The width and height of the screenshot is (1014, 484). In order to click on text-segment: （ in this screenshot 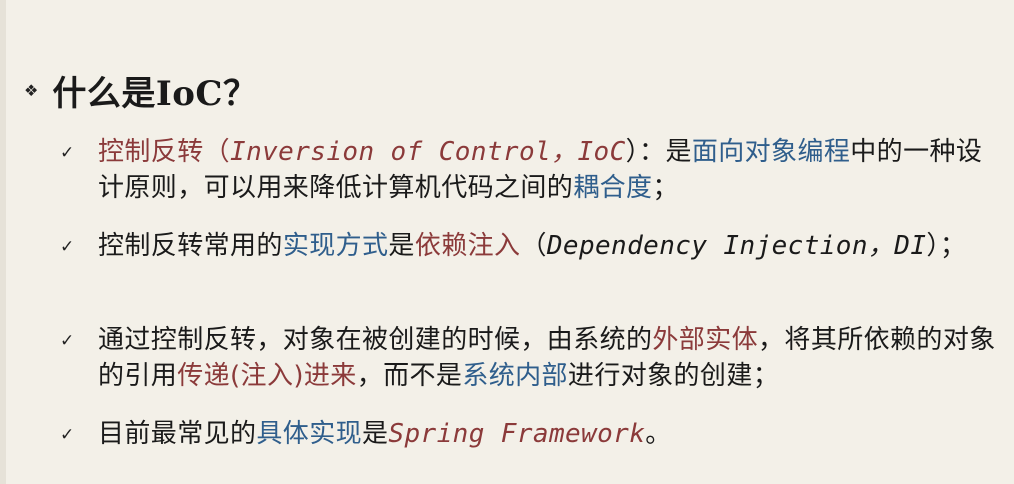, I will do `click(533, 246)`.